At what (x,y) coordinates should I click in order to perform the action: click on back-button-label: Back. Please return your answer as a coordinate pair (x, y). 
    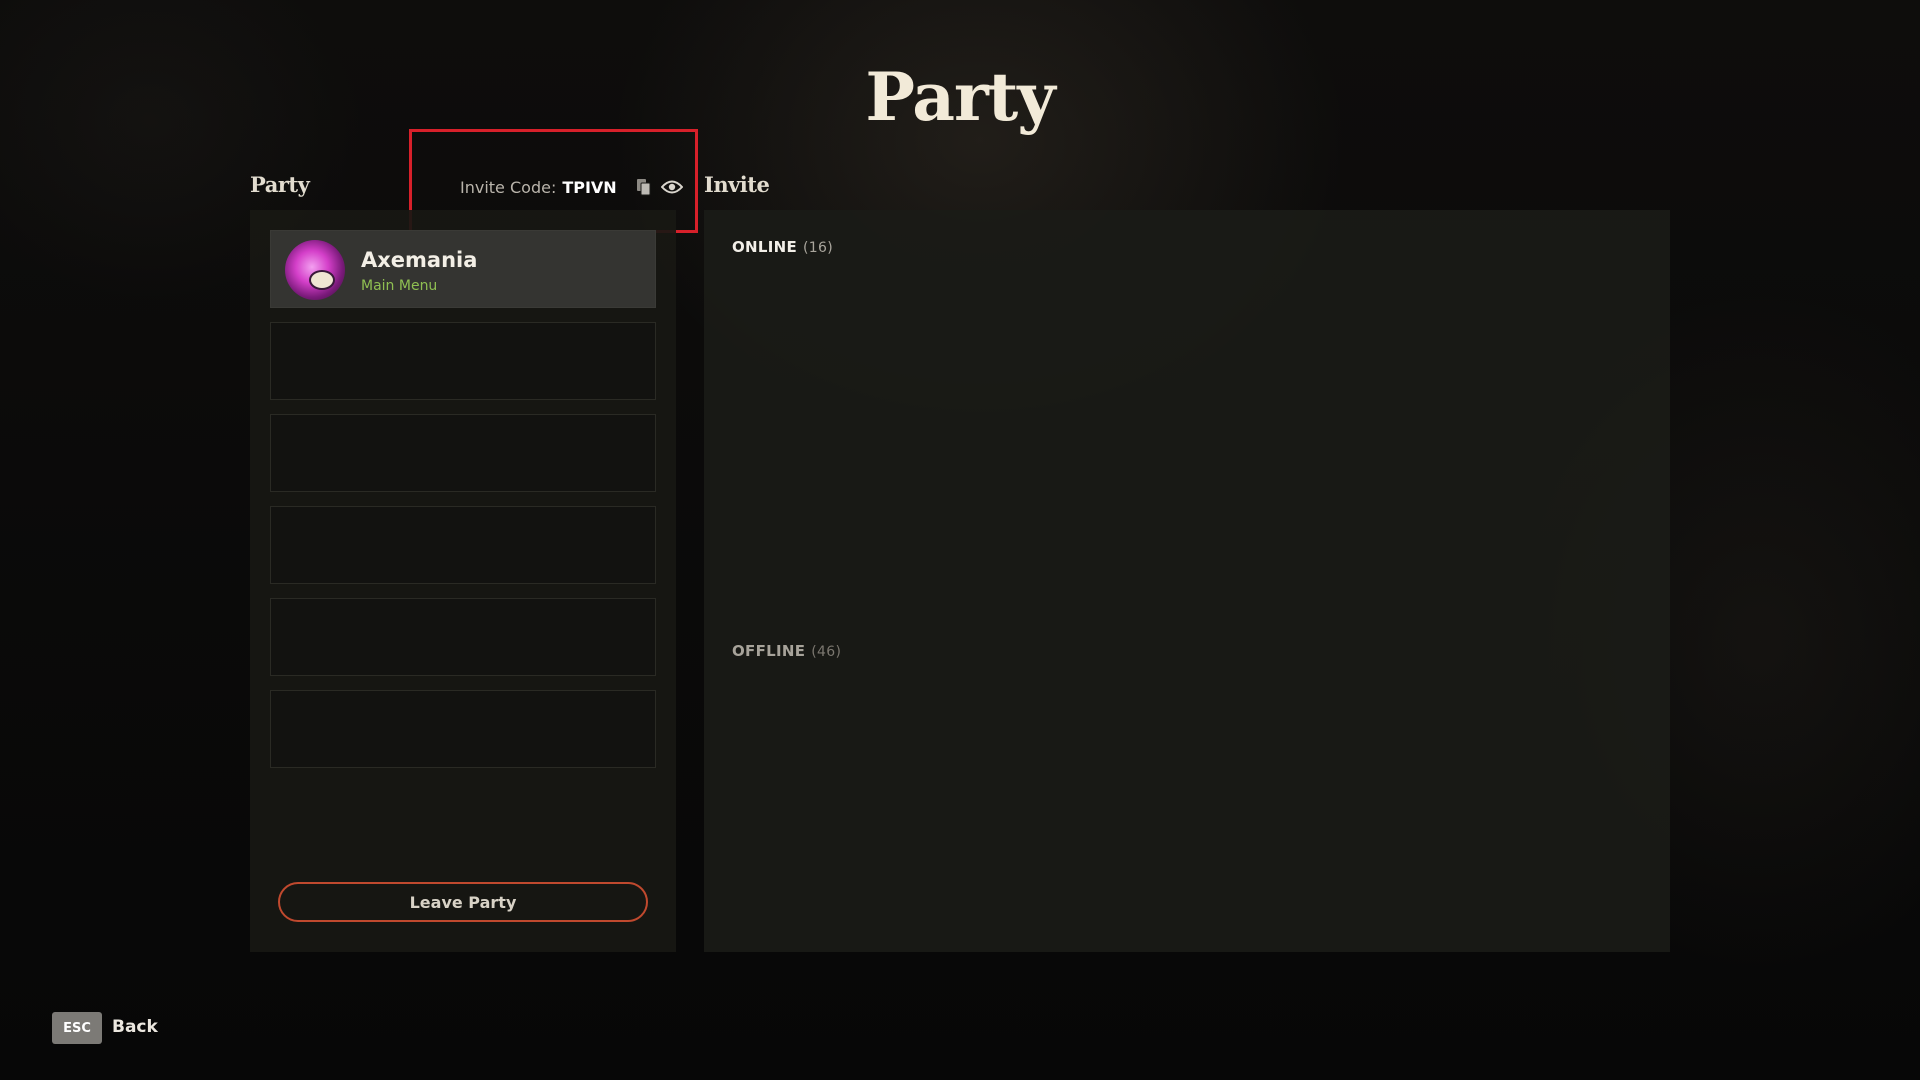
    Looking at the image, I should click on (135, 1027).